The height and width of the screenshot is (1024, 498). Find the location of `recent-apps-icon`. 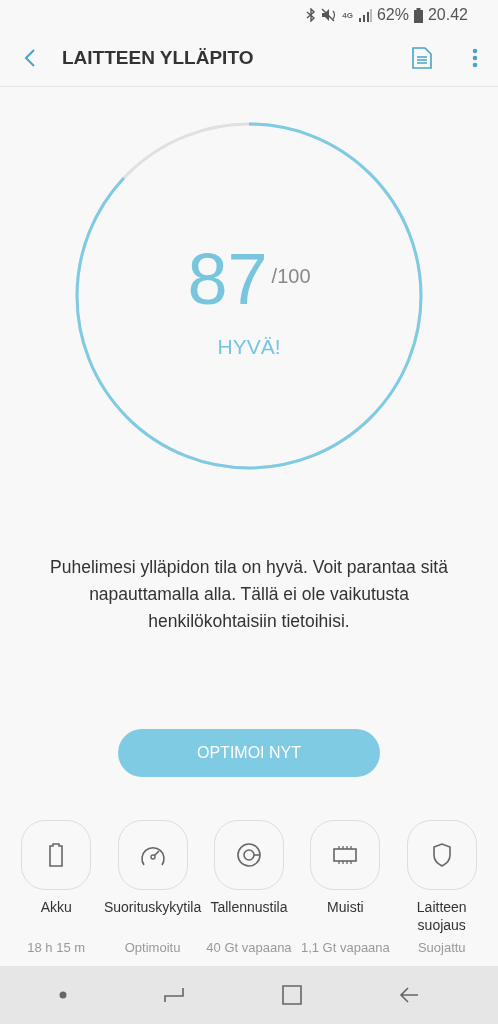

recent-apps-icon is located at coordinates (174, 995).